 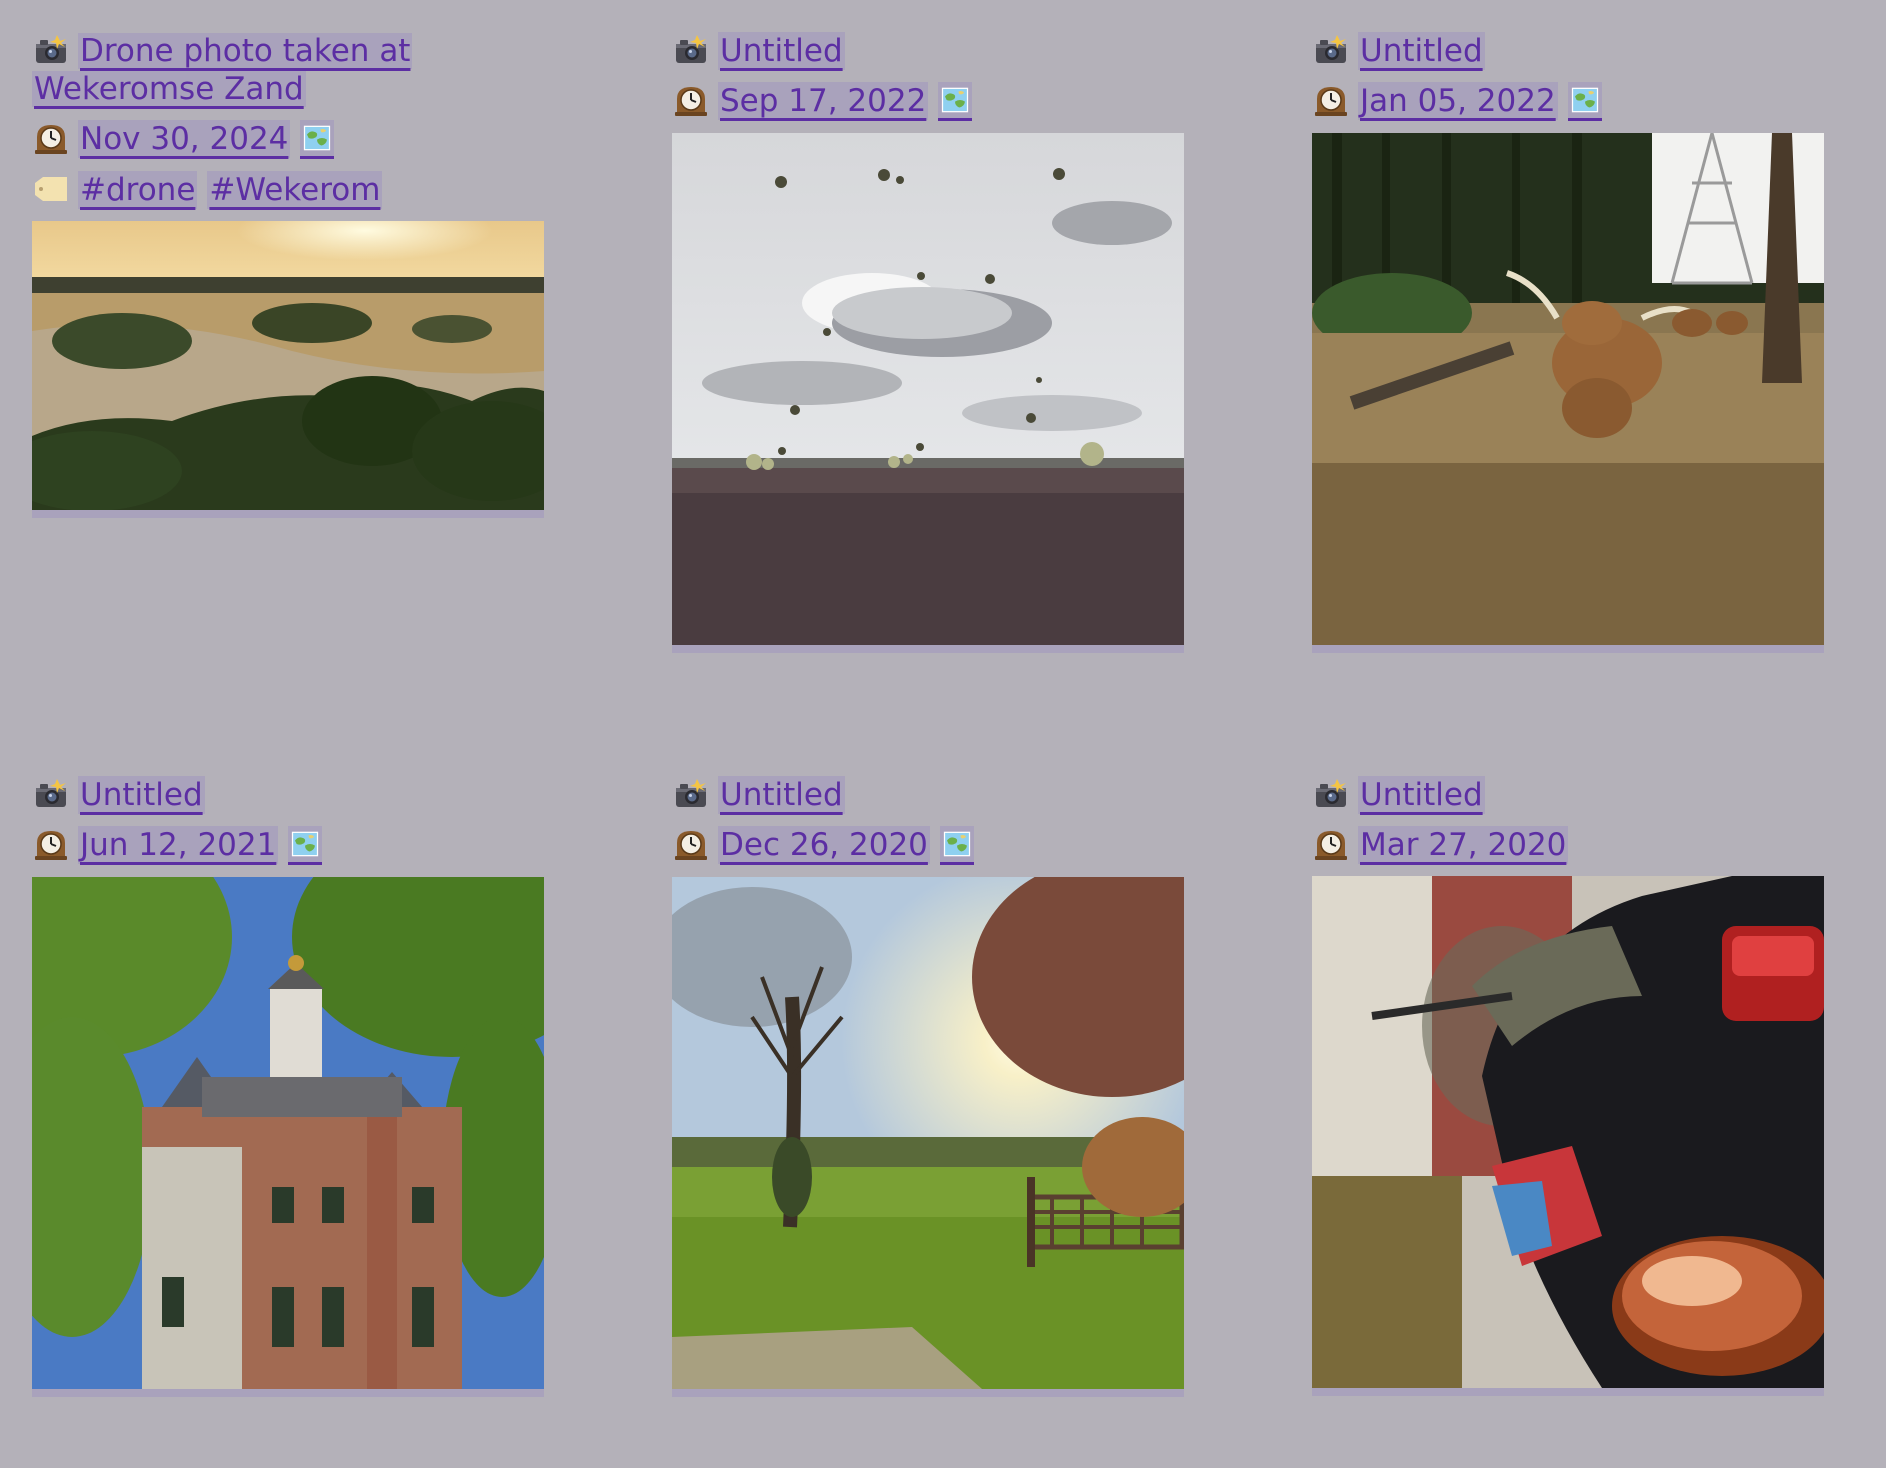 I want to click on photo-date-row: Jun 12, 2021, so click(x=288, y=845).